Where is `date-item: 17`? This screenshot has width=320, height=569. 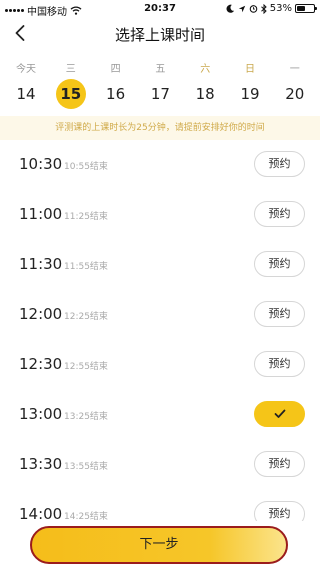
date-item: 17 is located at coordinates (160, 94).